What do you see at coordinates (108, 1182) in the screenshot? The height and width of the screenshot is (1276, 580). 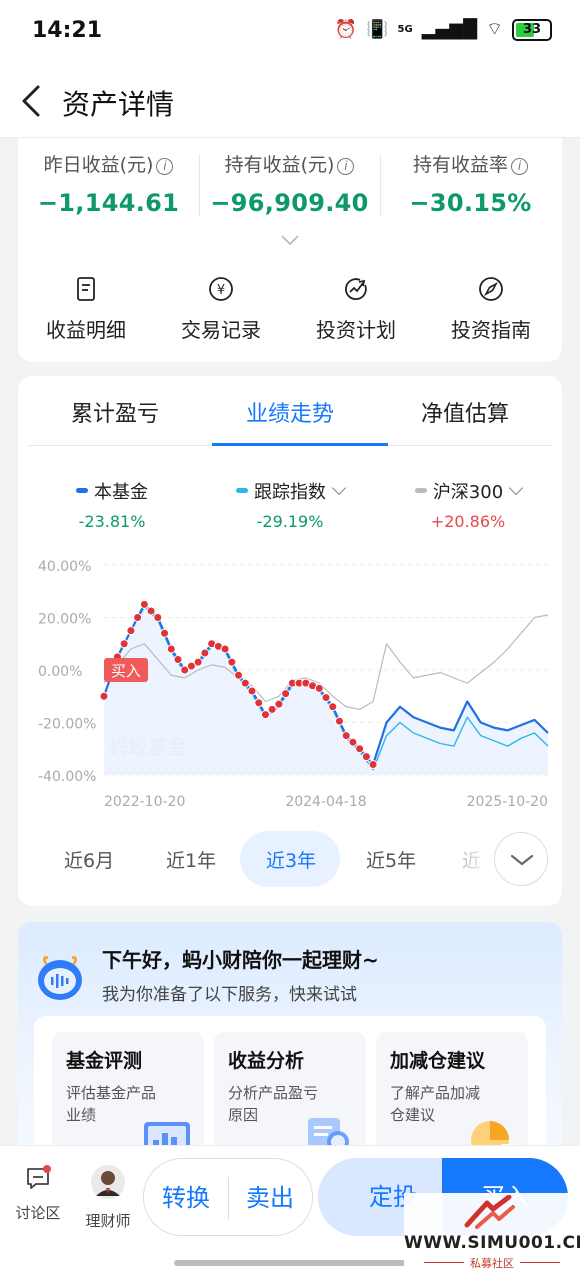 I see `advisor-avatar` at bounding box center [108, 1182].